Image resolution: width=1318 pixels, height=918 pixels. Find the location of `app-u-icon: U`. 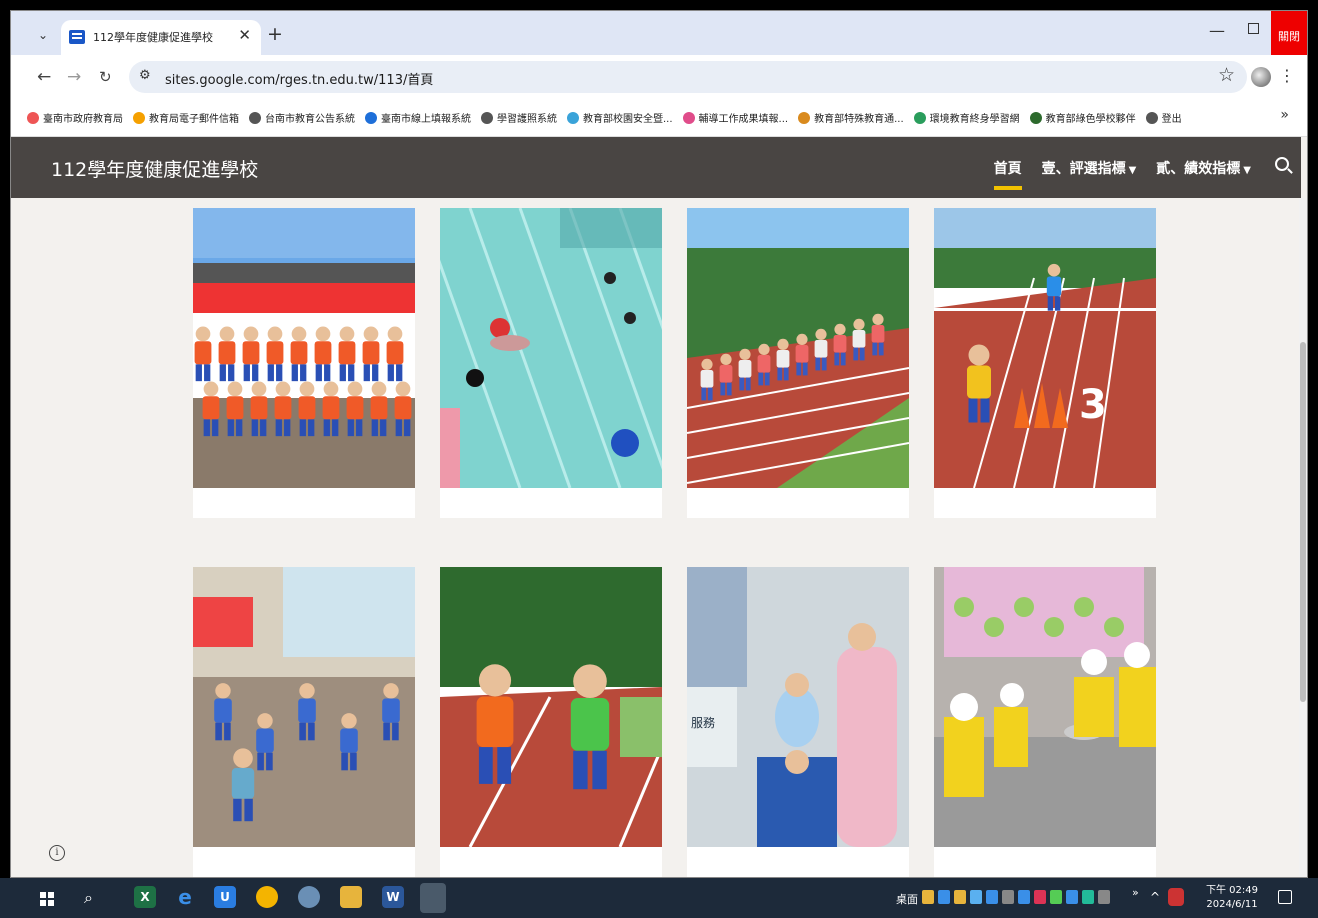

app-u-icon: U is located at coordinates (225, 897).